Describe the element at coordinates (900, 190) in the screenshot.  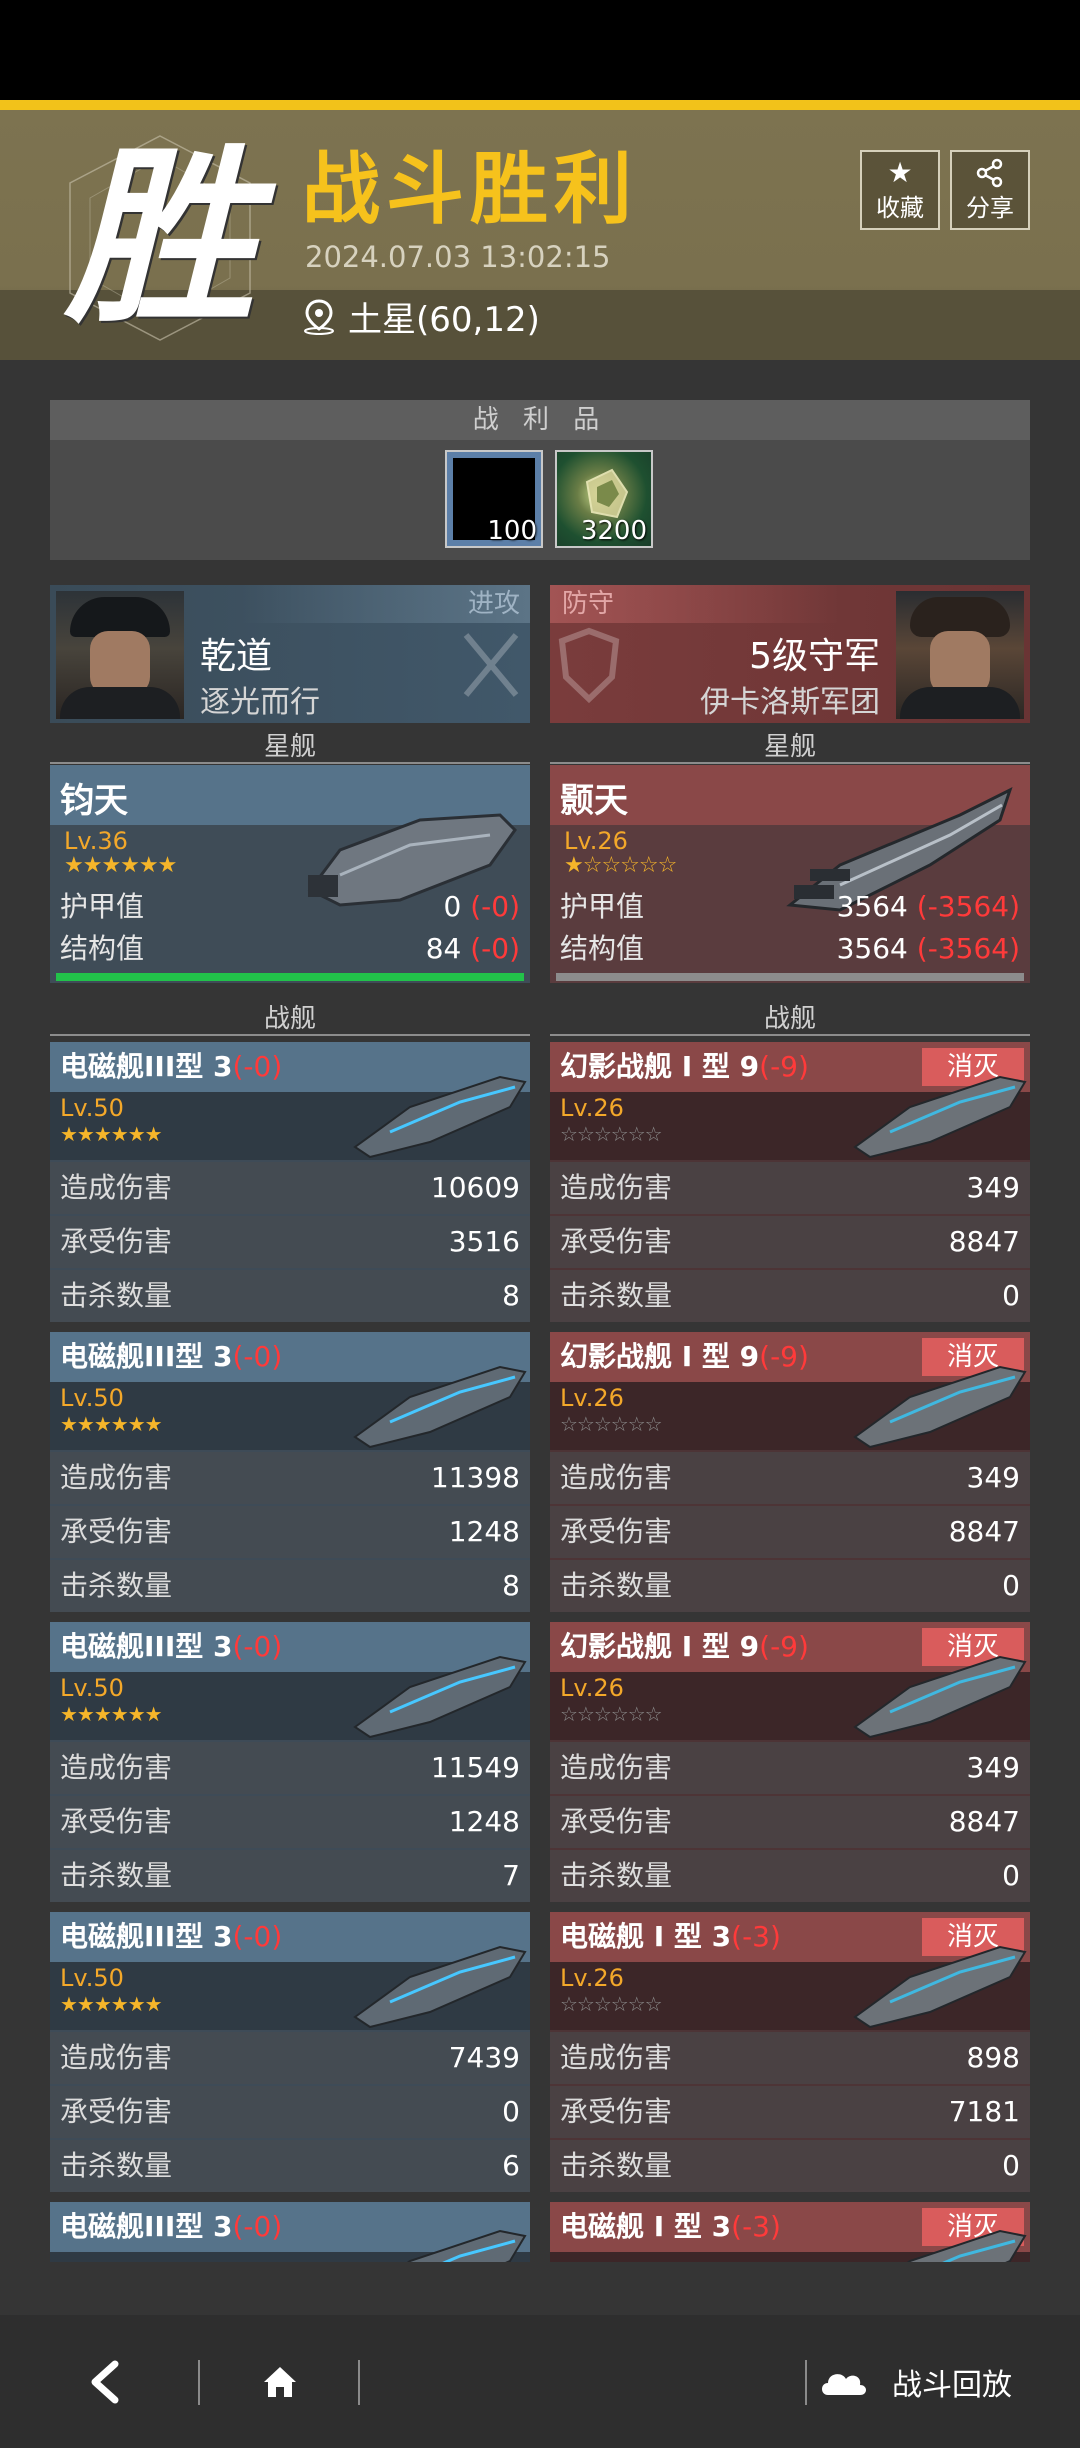
I see `collect-button: ★ 收藏` at that location.